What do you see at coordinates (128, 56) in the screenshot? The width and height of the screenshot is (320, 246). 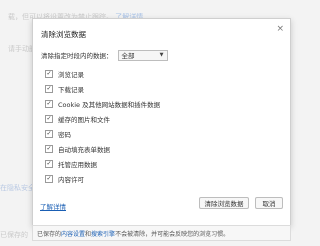 I see `time-range-value: 全部` at bounding box center [128, 56].